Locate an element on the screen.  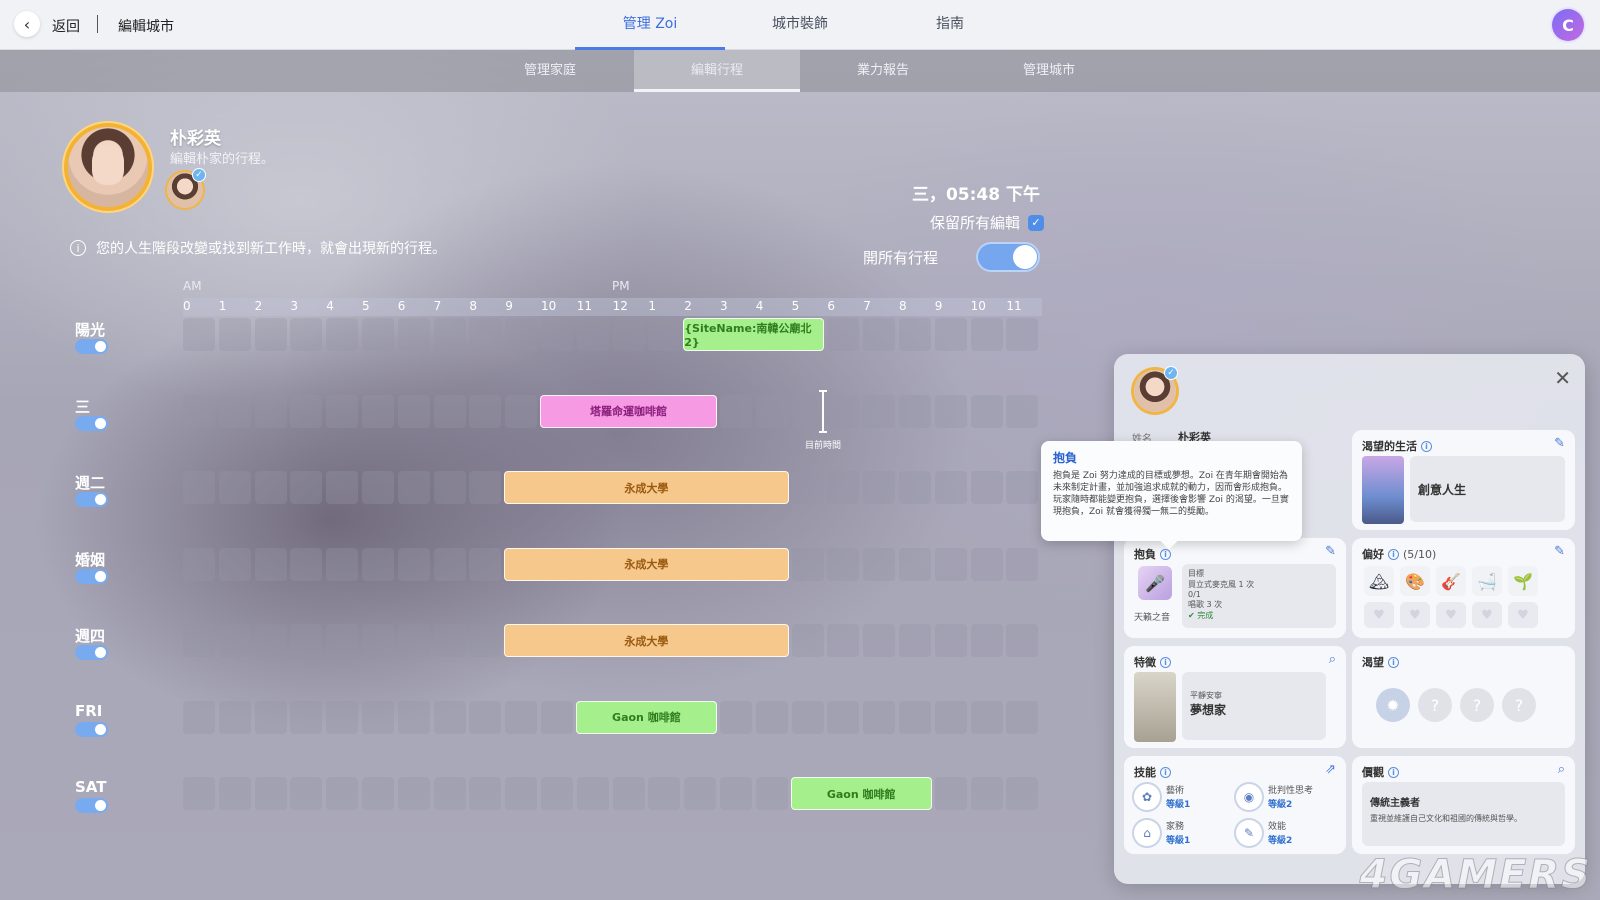
tab-city-decoration: 城市裝飾 is located at coordinates (800, 25).